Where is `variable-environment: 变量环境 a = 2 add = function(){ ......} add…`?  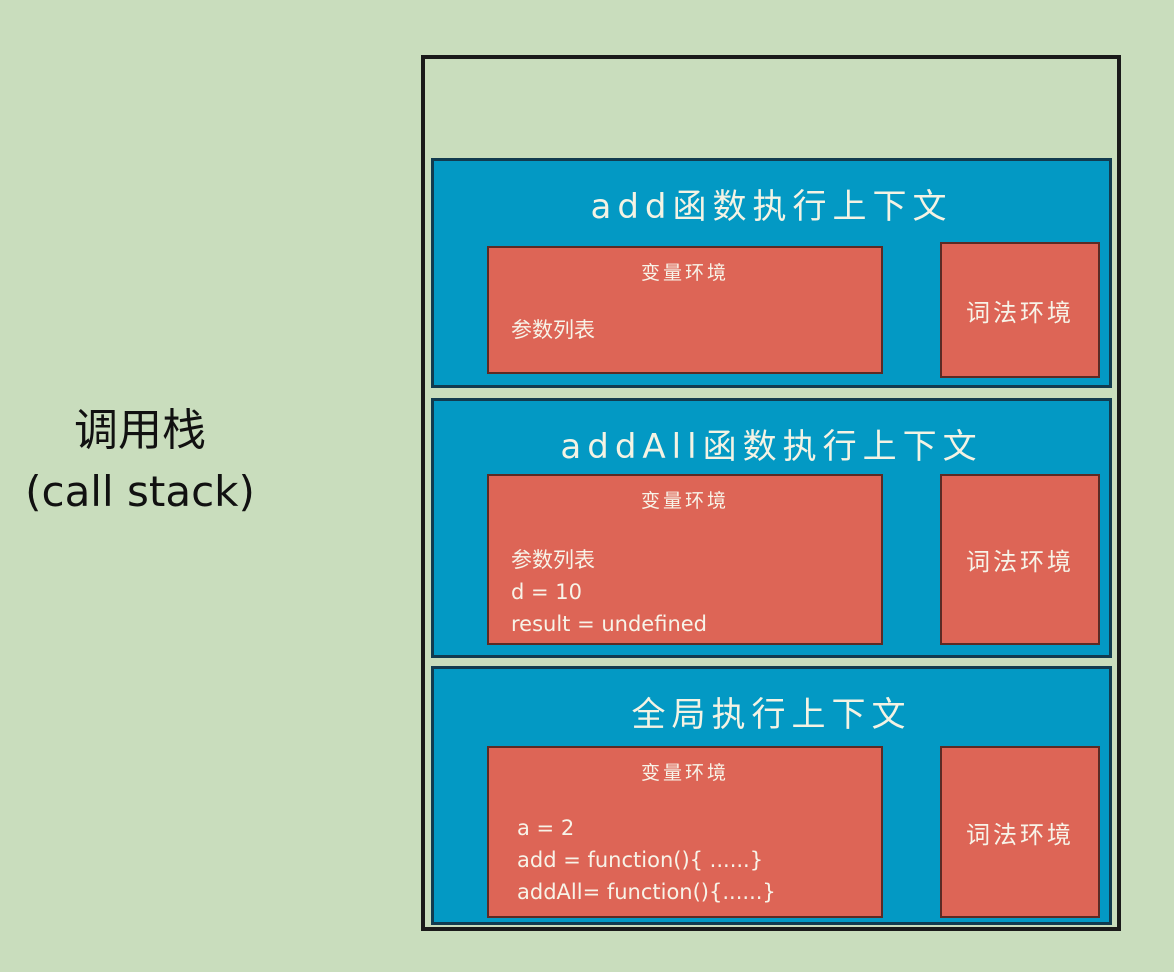 variable-environment: 变量环境 a = 2 add = function(){ ......} add… is located at coordinates (685, 832).